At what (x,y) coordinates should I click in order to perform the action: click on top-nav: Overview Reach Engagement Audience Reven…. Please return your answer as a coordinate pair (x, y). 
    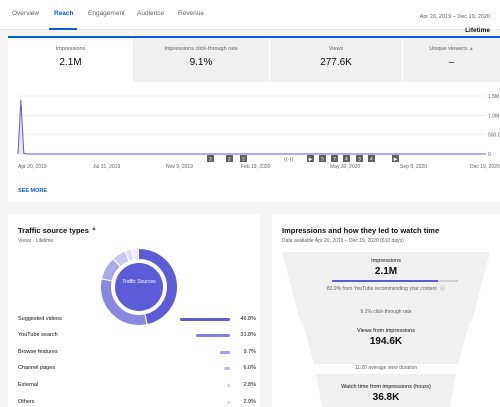
    Looking at the image, I should click on (250, 17).